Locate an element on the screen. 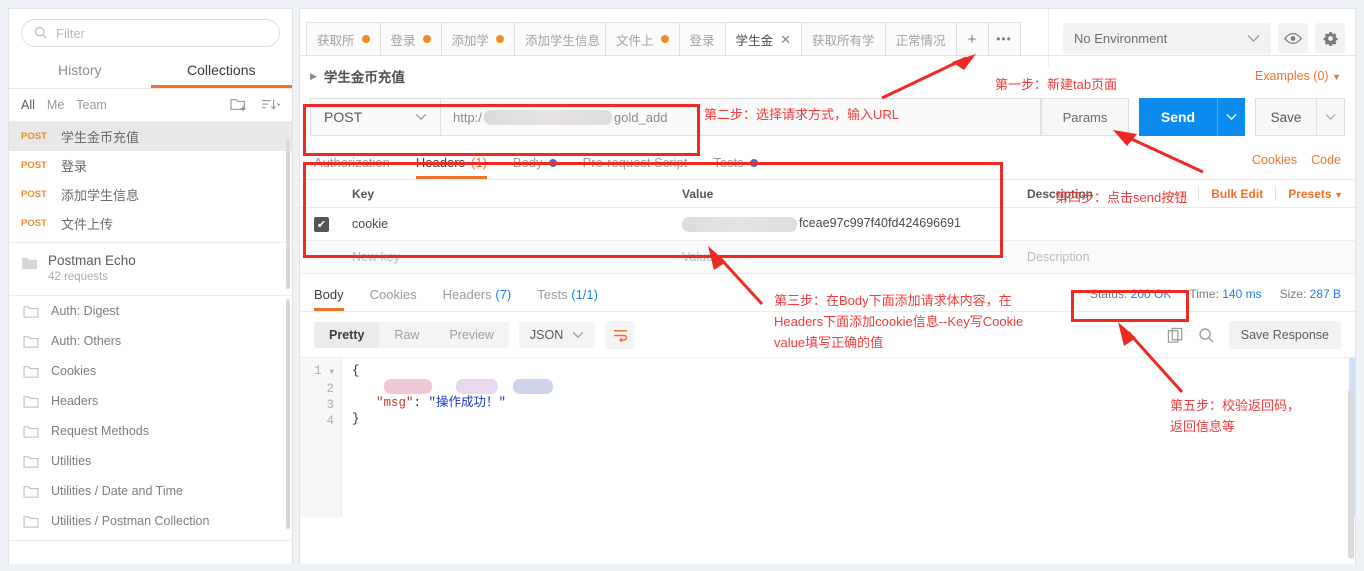 This screenshot has width=1364, height=571. code-link: Code is located at coordinates (1326, 160).